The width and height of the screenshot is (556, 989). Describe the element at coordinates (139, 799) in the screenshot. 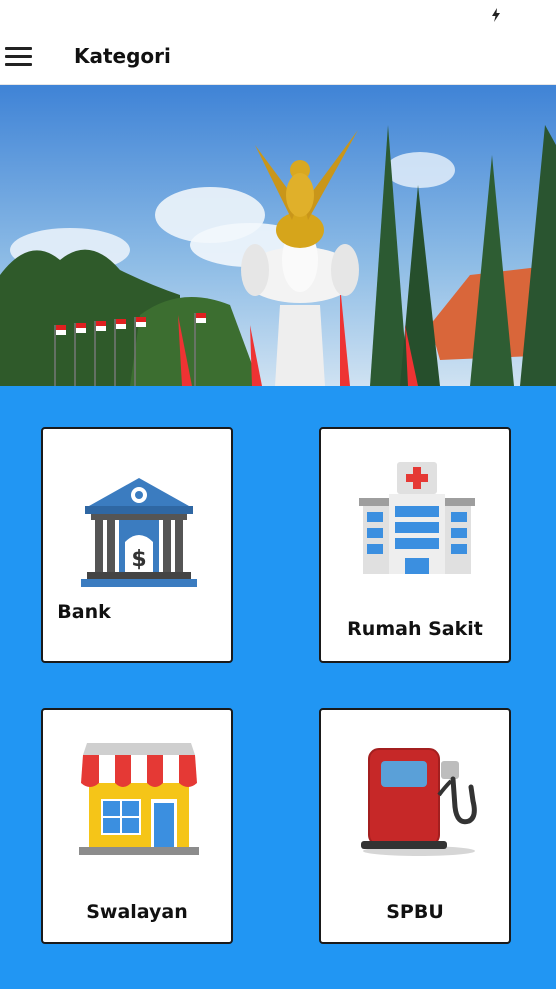

I see `store-icon` at that location.